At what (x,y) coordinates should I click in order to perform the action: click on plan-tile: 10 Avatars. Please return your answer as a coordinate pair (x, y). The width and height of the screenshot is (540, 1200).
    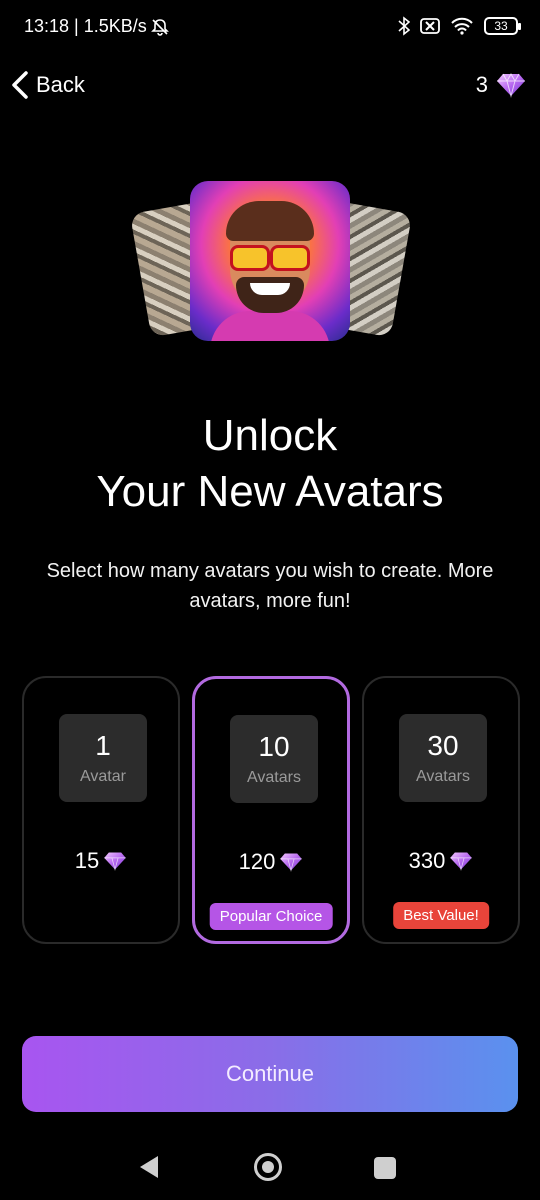
    Looking at the image, I should click on (274, 759).